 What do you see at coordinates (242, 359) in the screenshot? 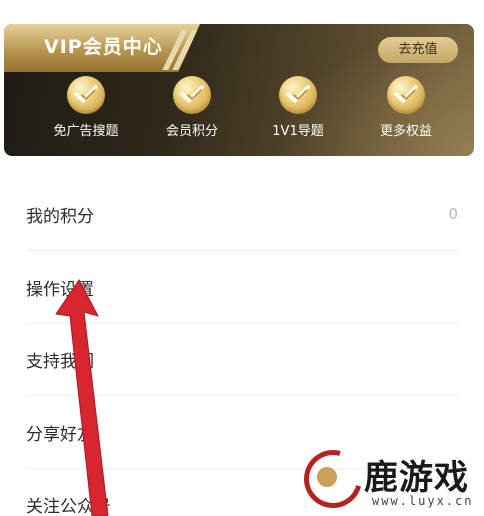
I see `menu-item-support-us: 支持我们` at bounding box center [242, 359].